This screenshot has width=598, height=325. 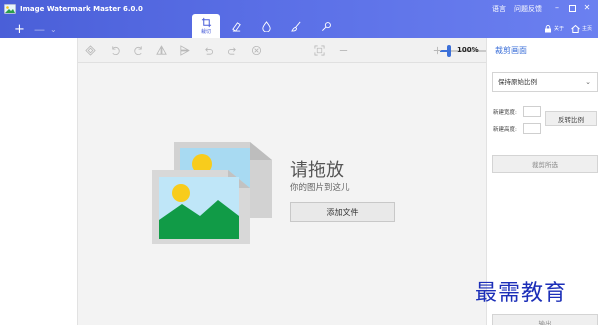 What do you see at coordinates (319, 50) in the screenshot?
I see `fit-screen-icon` at bounding box center [319, 50].